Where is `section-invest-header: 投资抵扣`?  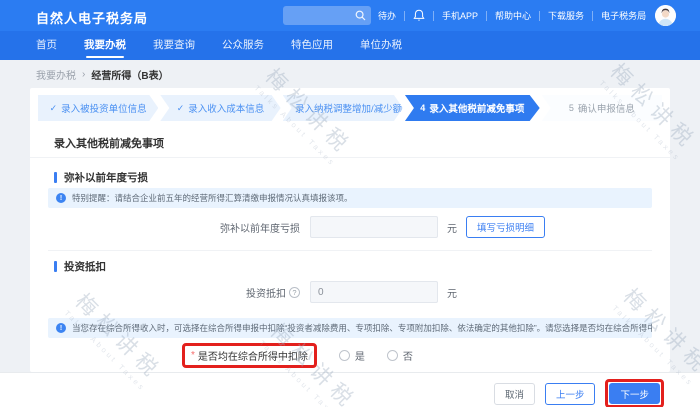
section-invest-header: 投资抵扣 is located at coordinates (80, 266).